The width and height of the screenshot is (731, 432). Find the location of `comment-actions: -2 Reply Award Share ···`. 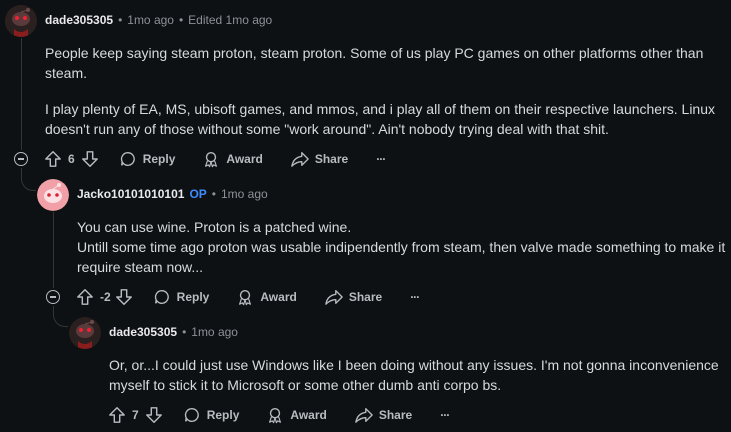

comment-actions: -2 Reply Award Share ··· is located at coordinates (248, 297).